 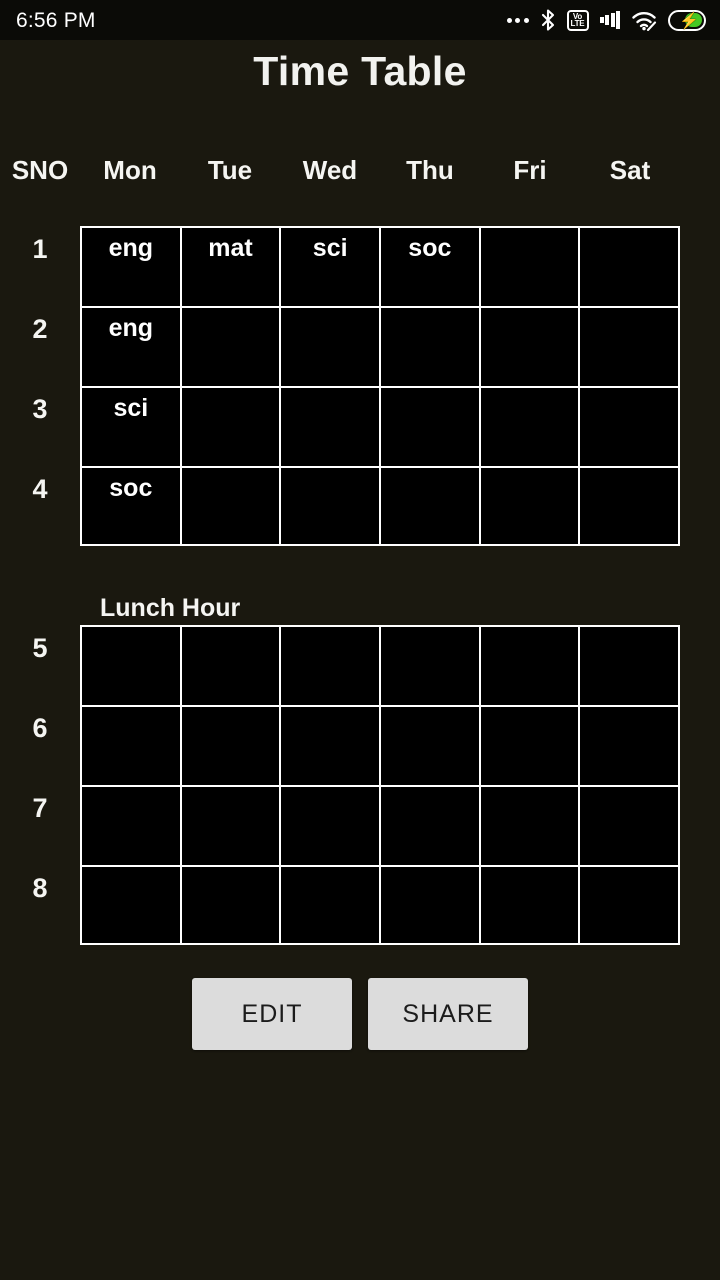 What do you see at coordinates (530, 905) in the screenshot?
I see `cell-r8-fri` at bounding box center [530, 905].